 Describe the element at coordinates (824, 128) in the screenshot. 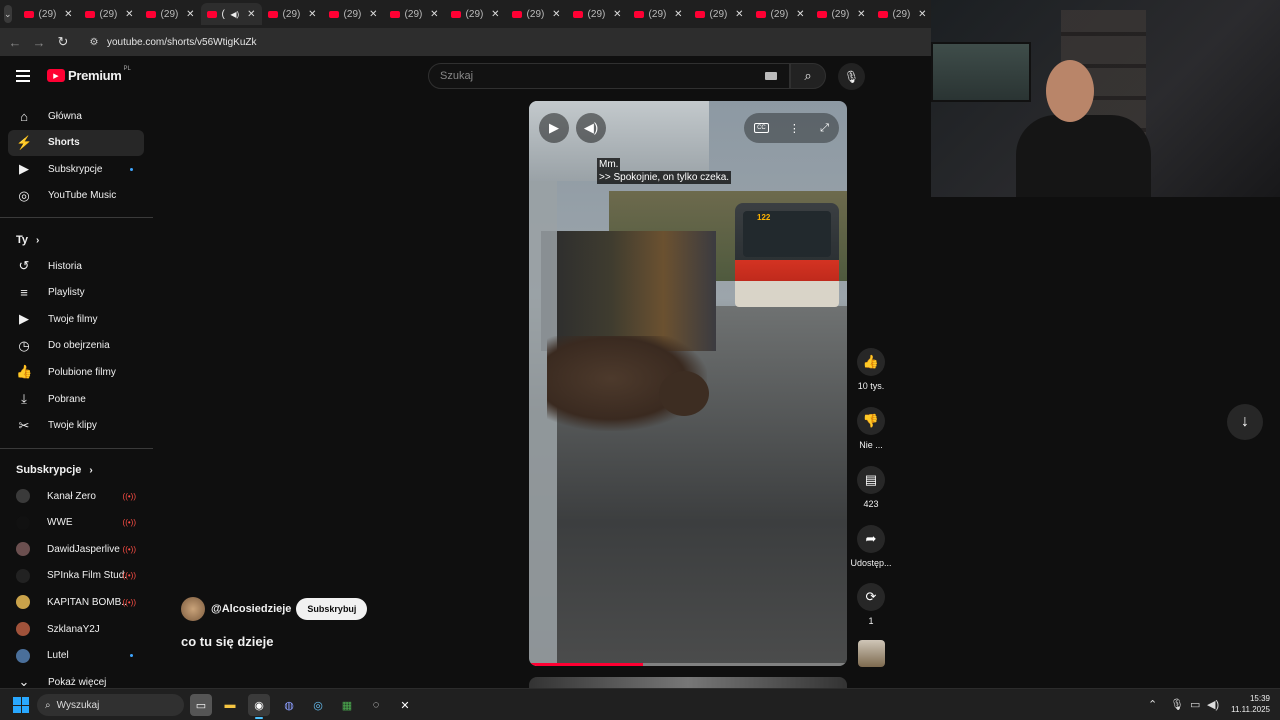

I see `fullscreen-icon: ⤢` at that location.